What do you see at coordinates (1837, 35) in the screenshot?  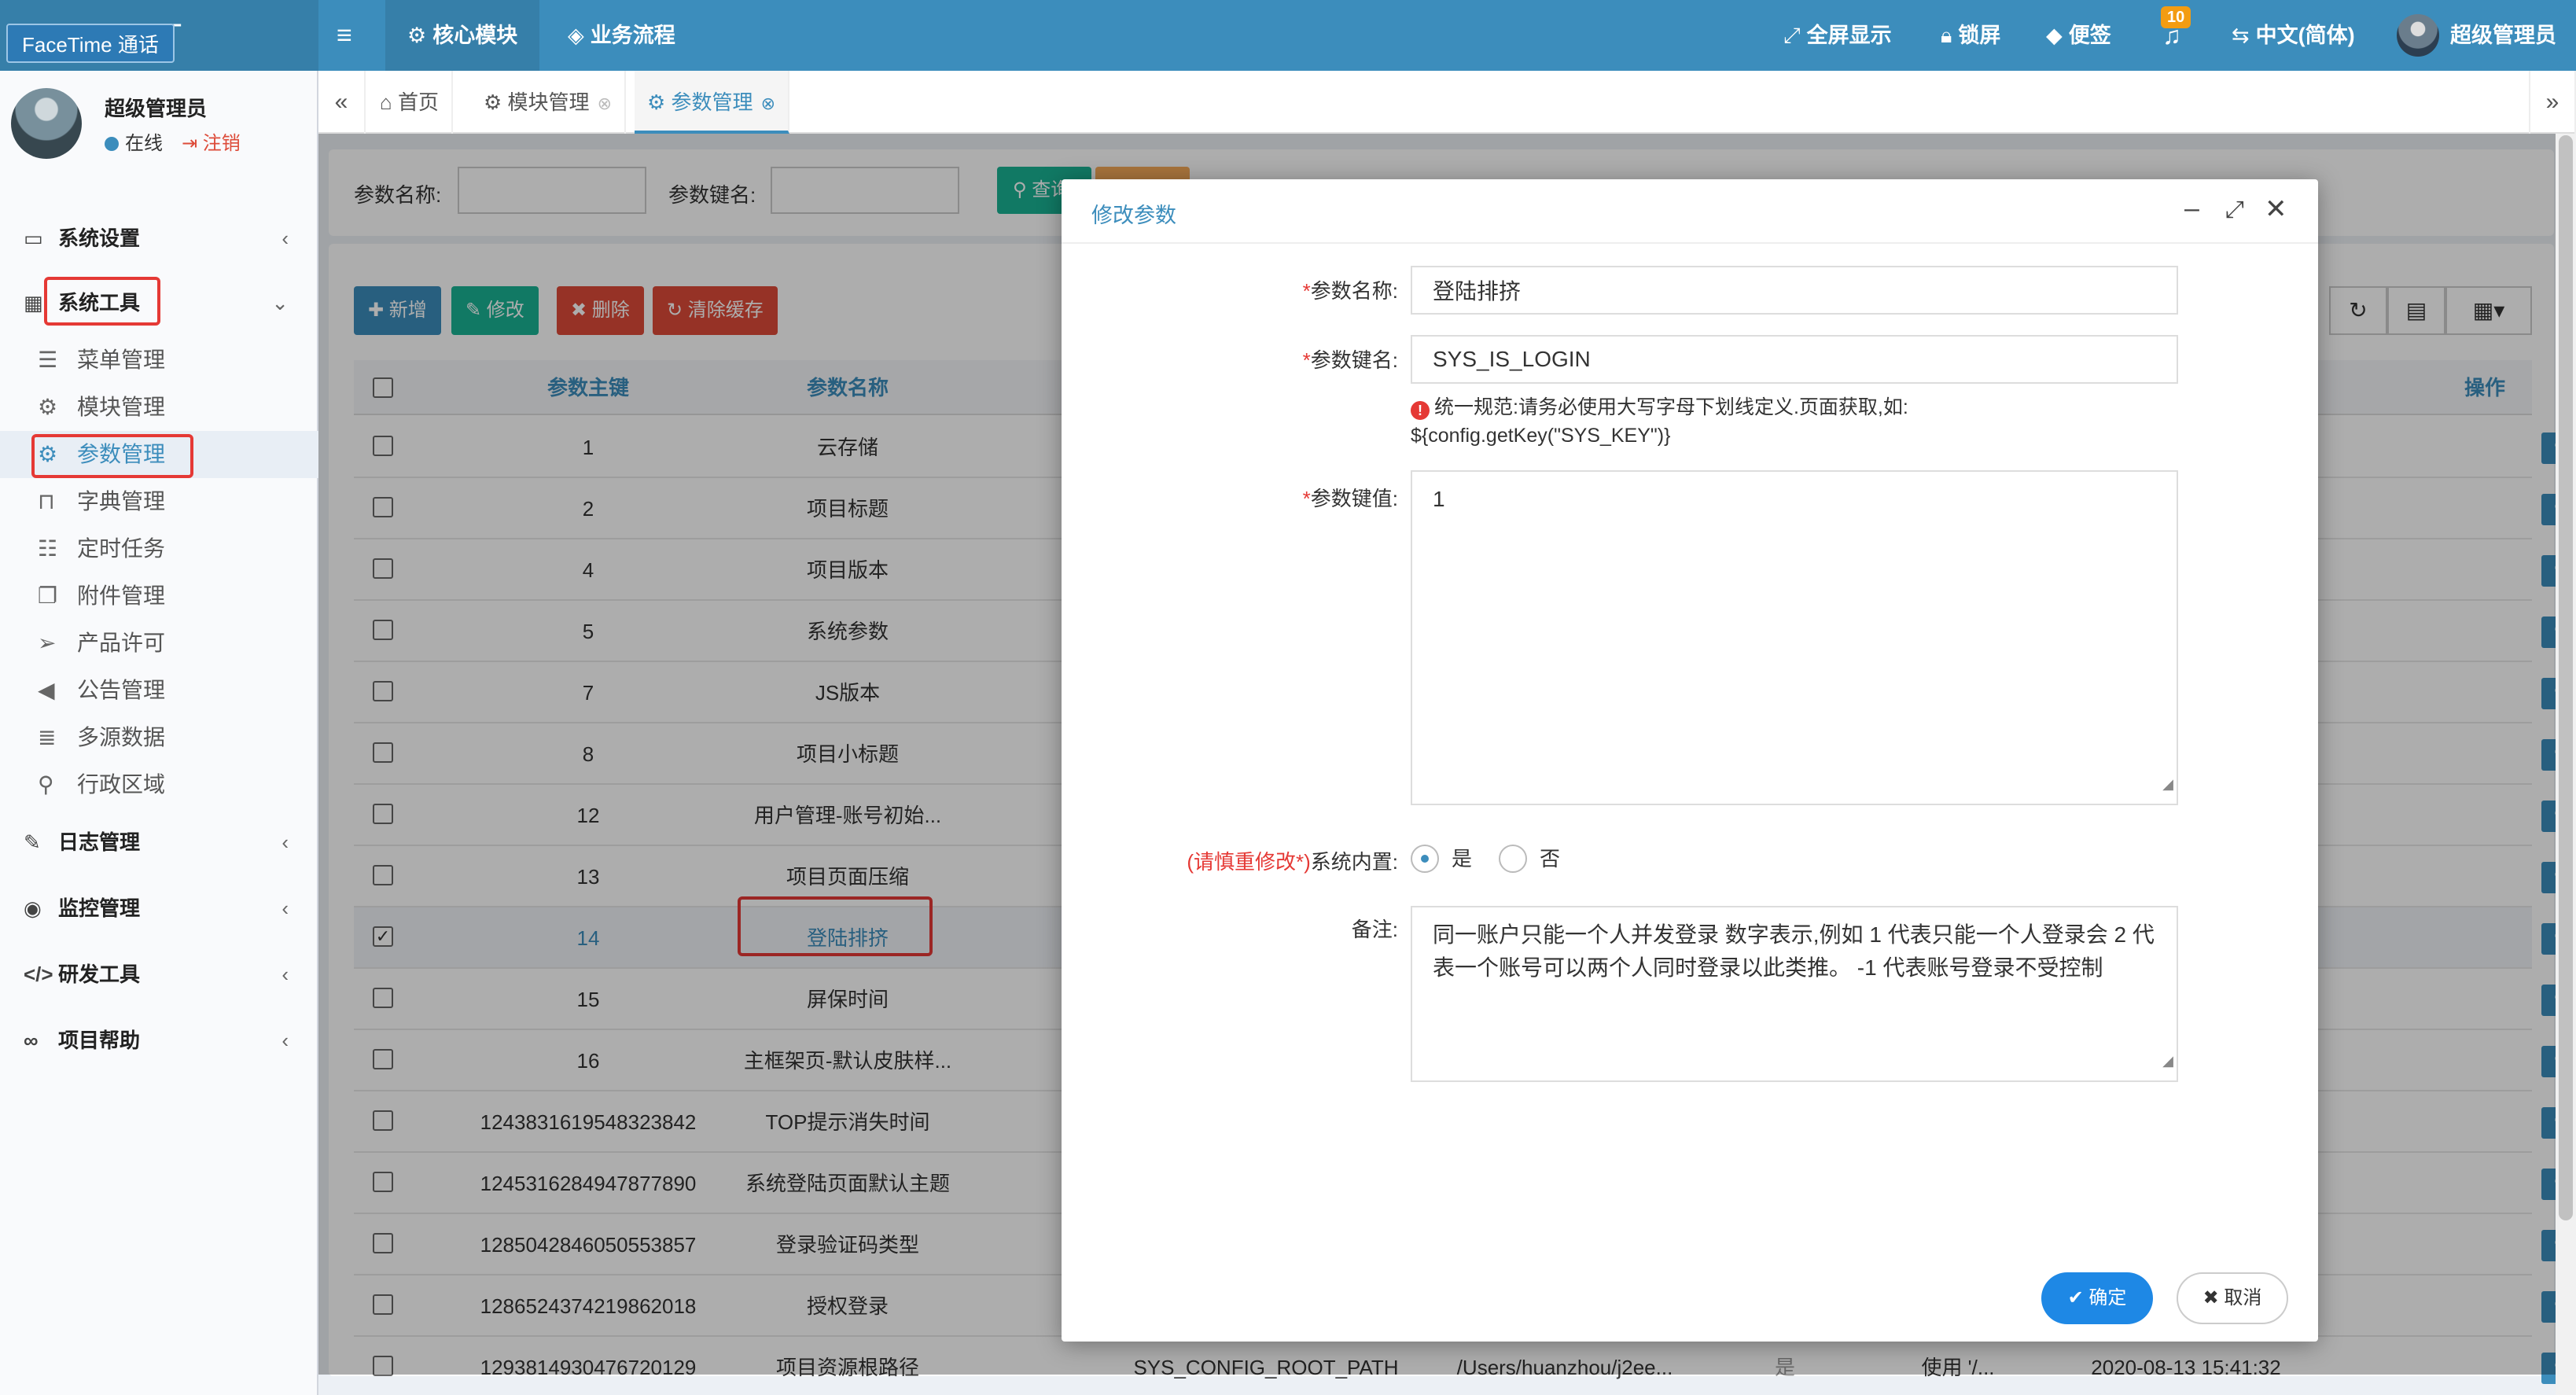 I see `fullscreen-button: ⤢ 全屏显示` at bounding box center [1837, 35].